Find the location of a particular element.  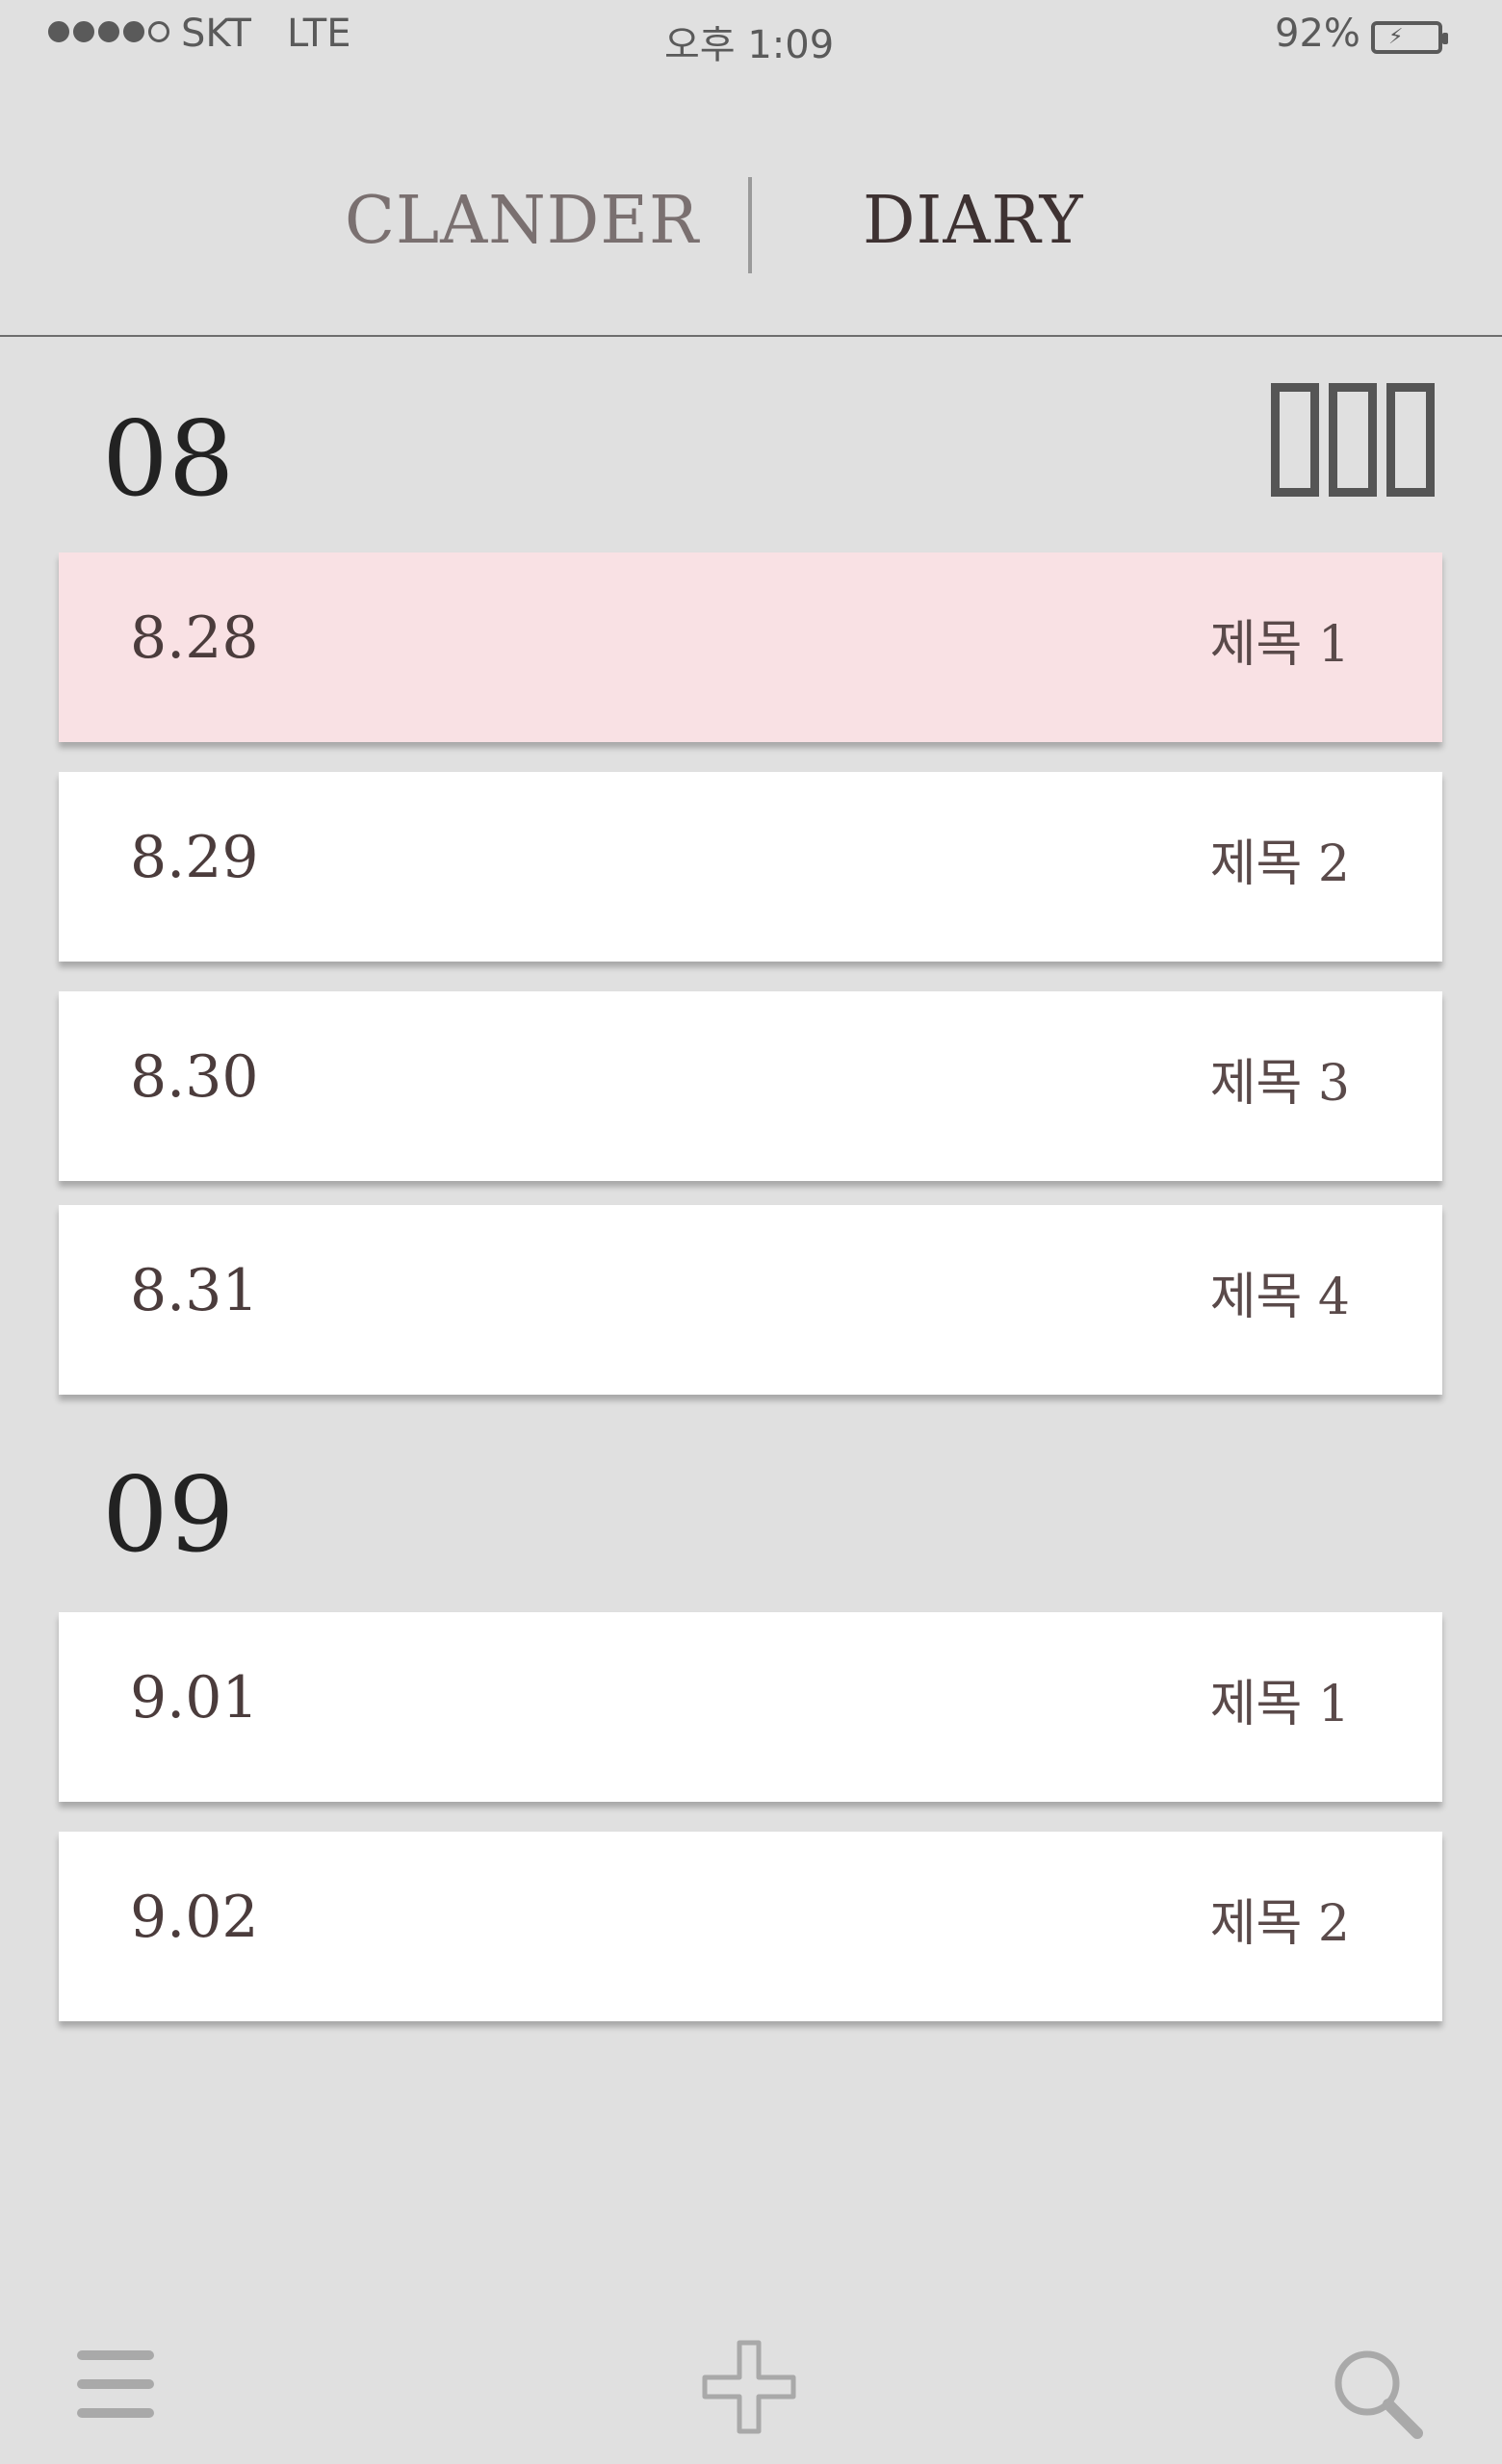

carrier-label: SKT is located at coordinates (216, 34).